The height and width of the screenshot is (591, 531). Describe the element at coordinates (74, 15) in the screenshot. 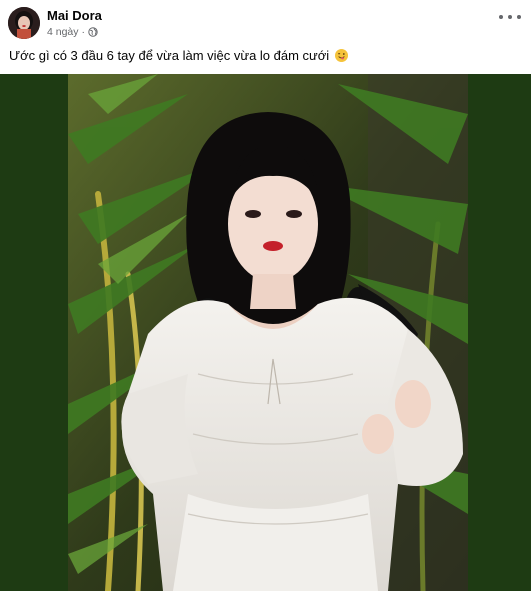

I see `author-name: Mai Dora` at that location.